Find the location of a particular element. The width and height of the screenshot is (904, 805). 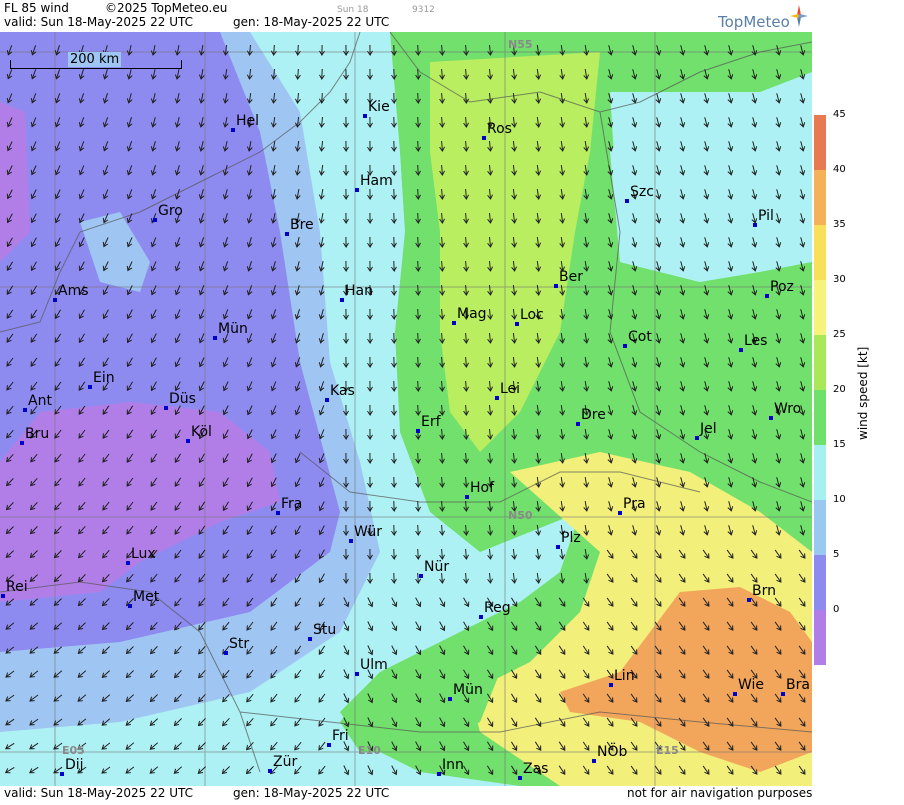

city-label: Ein is located at coordinates (104, 378).